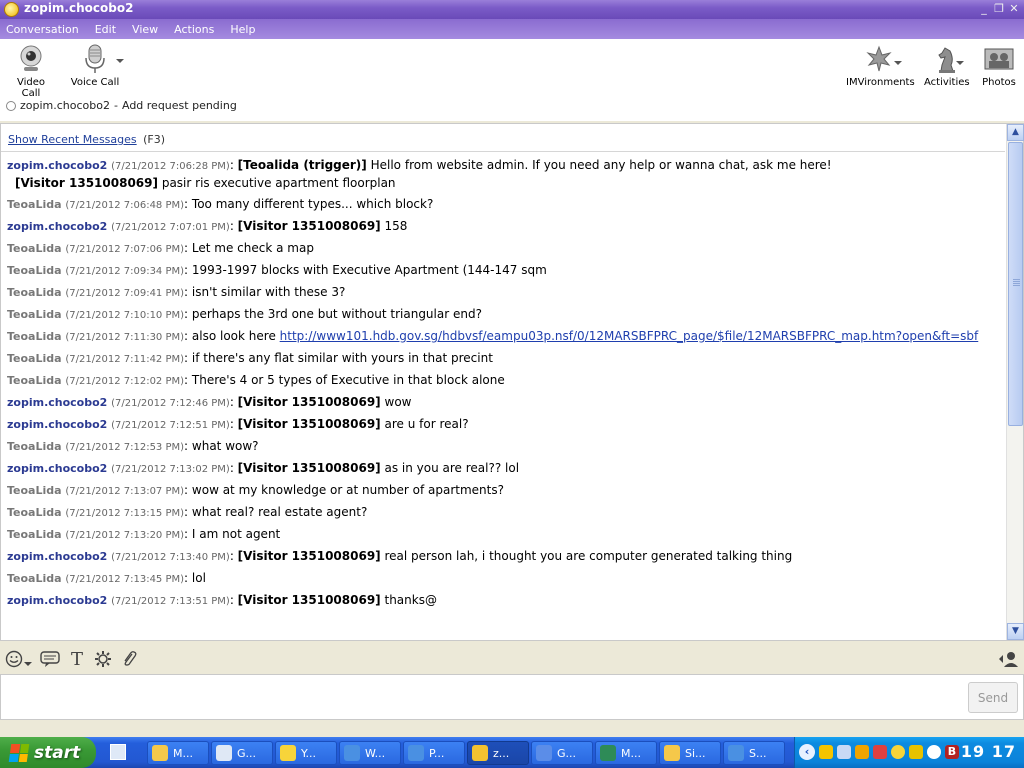 This screenshot has width=1024, height=768. What do you see at coordinates (512, 659) in the screenshot?
I see `composer-toolbar: T` at bounding box center [512, 659].